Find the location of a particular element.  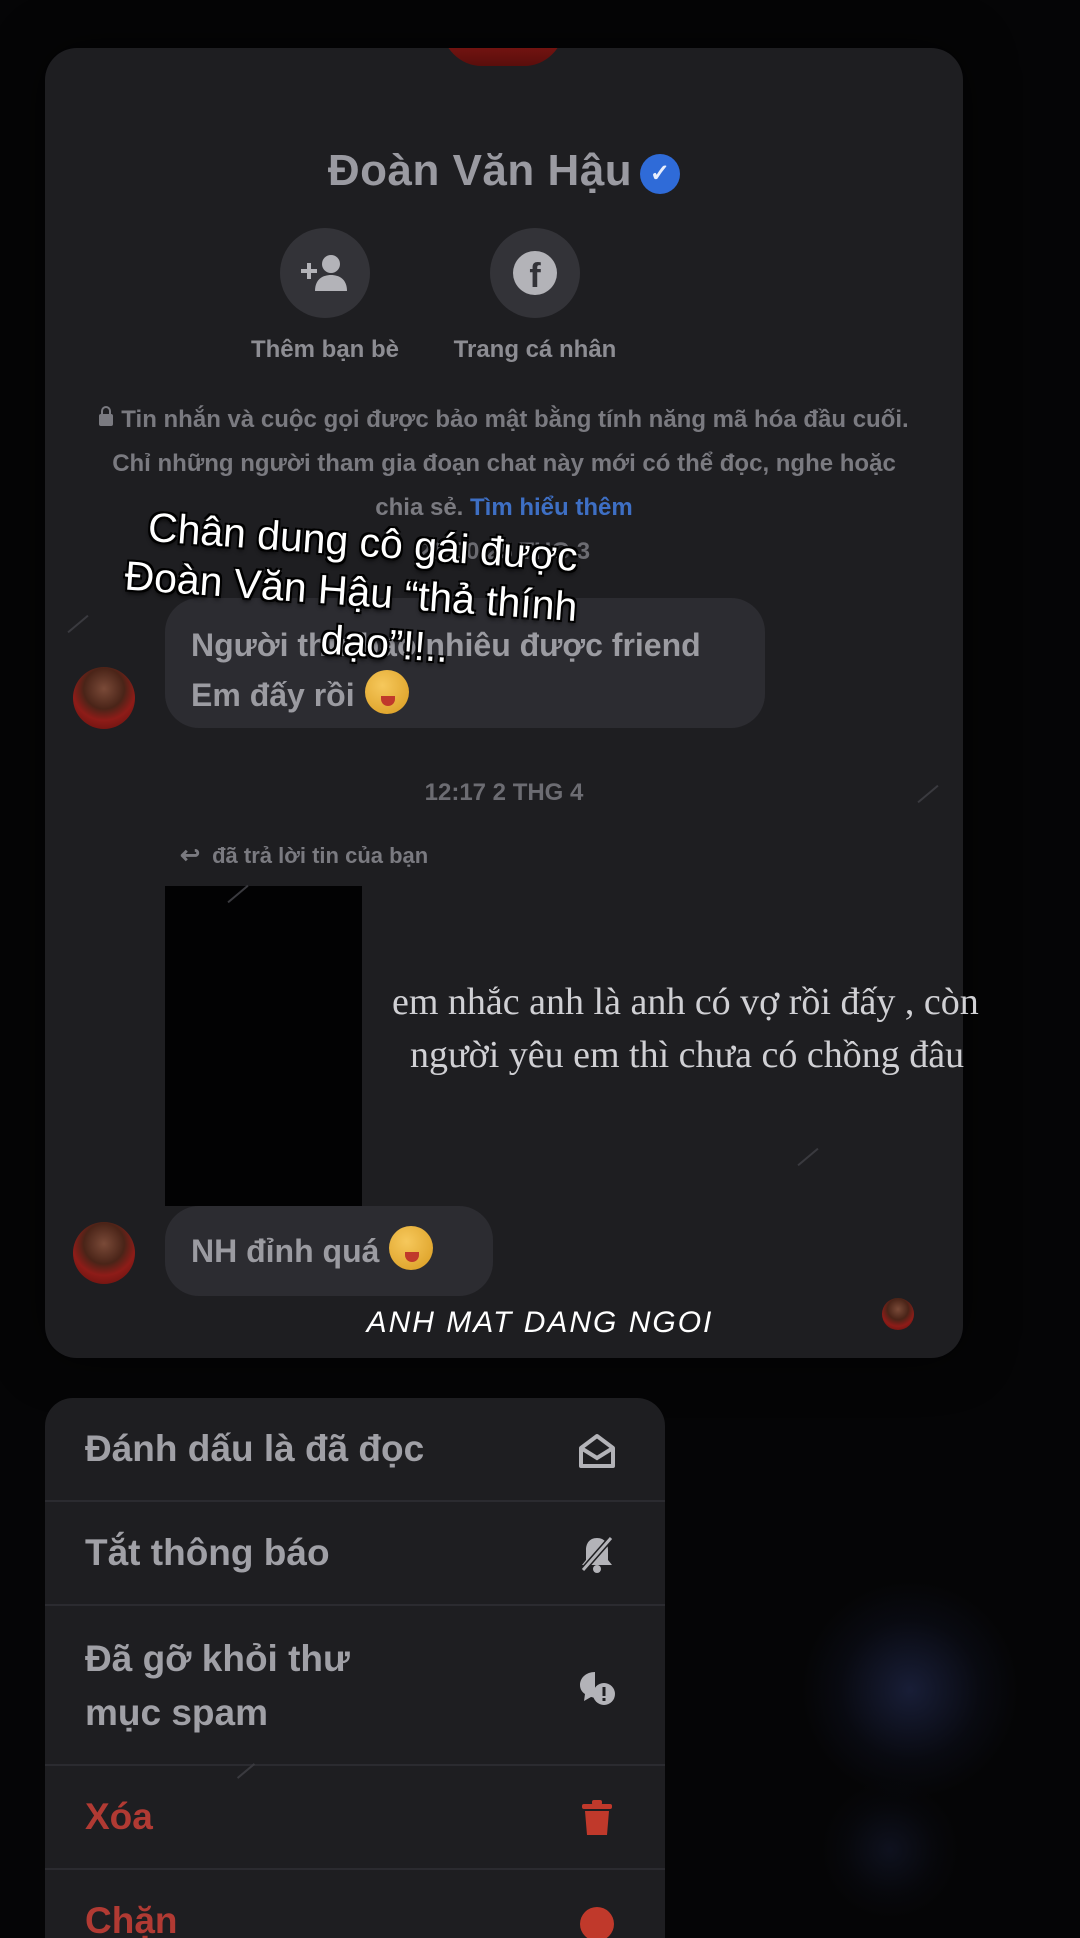

reply-indicator: ↩ đã trả lời tin của bạn is located at coordinates (304, 855).